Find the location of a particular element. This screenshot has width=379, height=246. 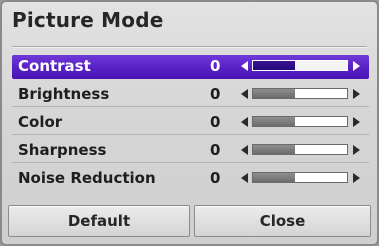

dialog-buttons: Default Close is located at coordinates (189, 221).